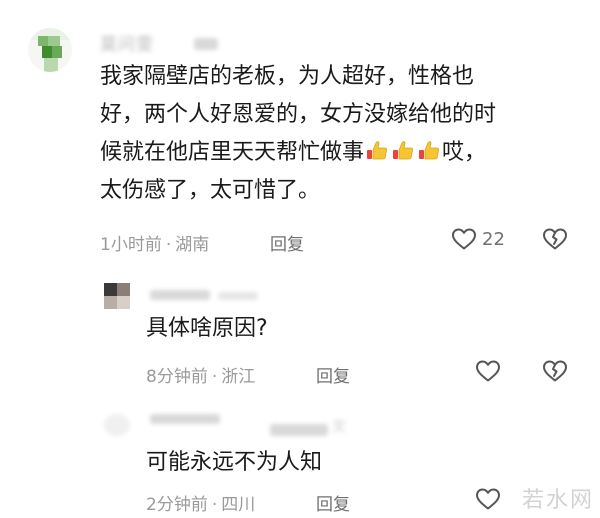 The width and height of the screenshot is (600, 518). Describe the element at coordinates (238, 505) in the screenshot. I see `location: 四川` at that location.